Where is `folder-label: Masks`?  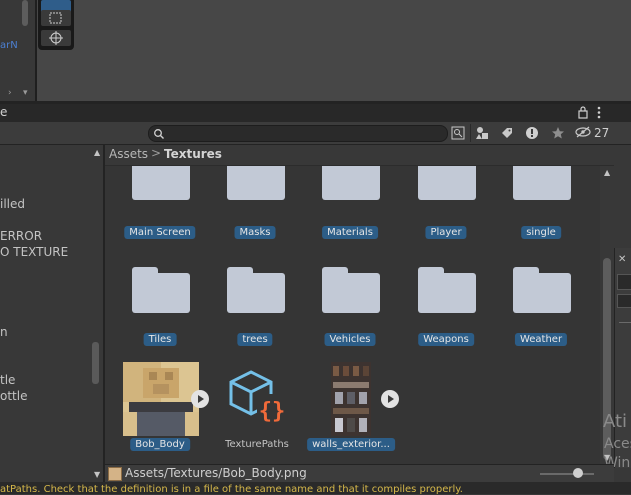
folder-label: Masks is located at coordinates (255, 232).